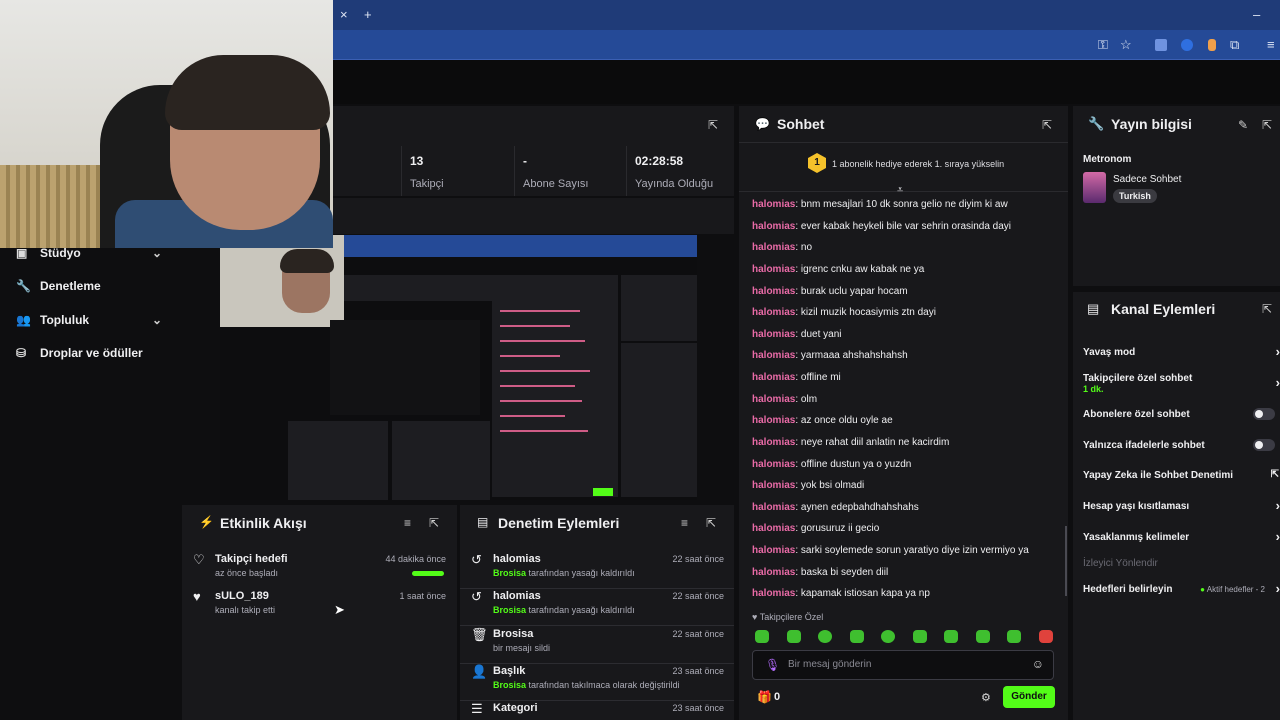 The image size is (1280, 720). I want to click on minimize-icon: –, so click(1256, 15).